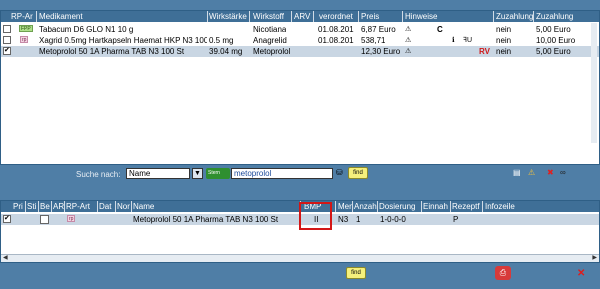  I want to click on col-rezeptf: Rezeptf, so click(466, 206).